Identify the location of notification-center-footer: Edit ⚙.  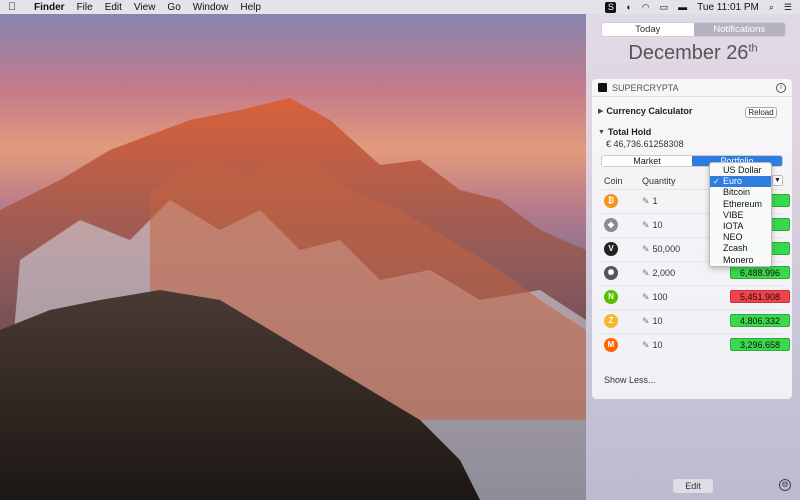
(693, 489).